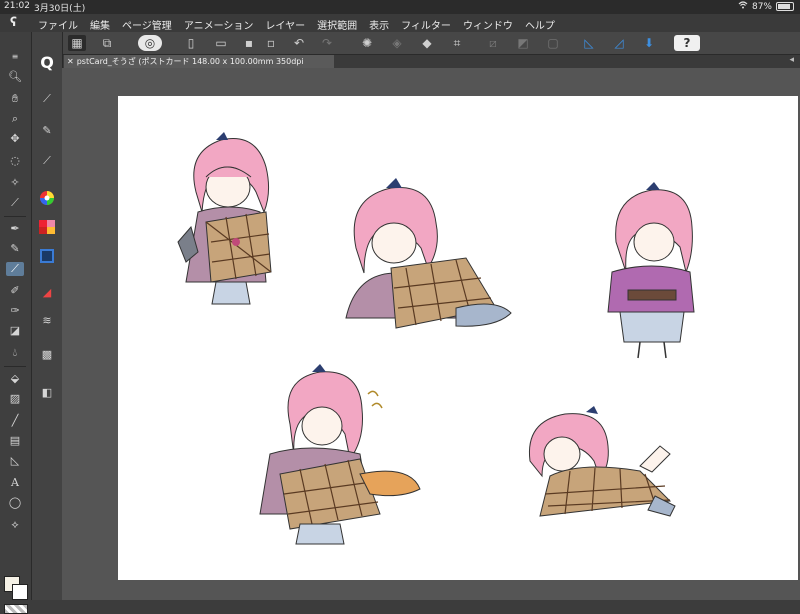  I want to click on ruler-tool-icon: ◺, so click(15, 461).